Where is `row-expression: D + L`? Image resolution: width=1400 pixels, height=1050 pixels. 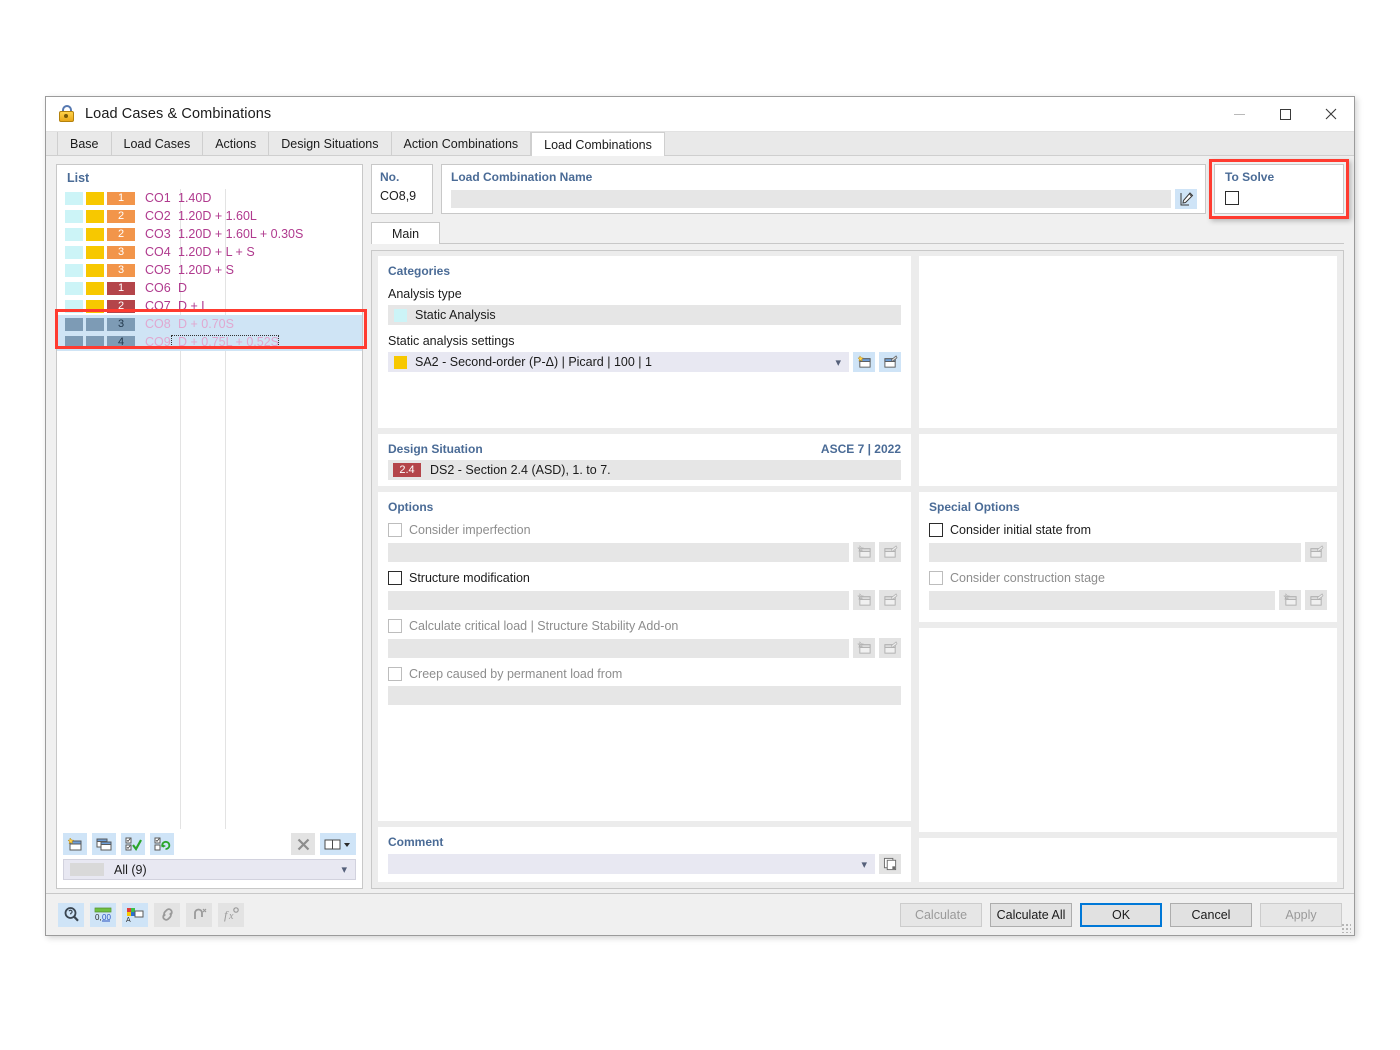
row-expression: D + L is located at coordinates (193, 306).